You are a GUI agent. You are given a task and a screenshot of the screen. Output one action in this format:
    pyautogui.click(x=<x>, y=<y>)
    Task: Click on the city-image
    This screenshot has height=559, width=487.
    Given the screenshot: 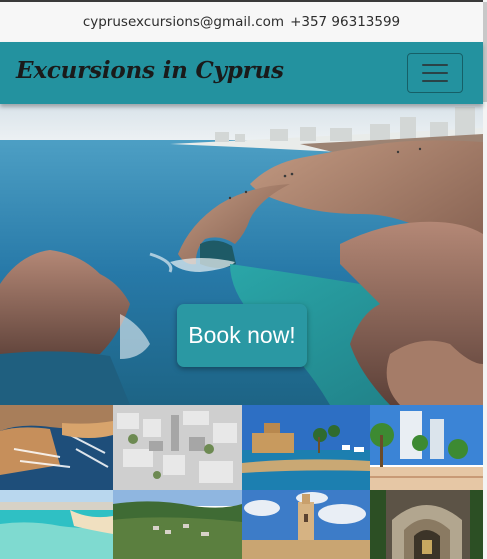 What is the action you would take?
    pyautogui.click(x=177, y=447)
    